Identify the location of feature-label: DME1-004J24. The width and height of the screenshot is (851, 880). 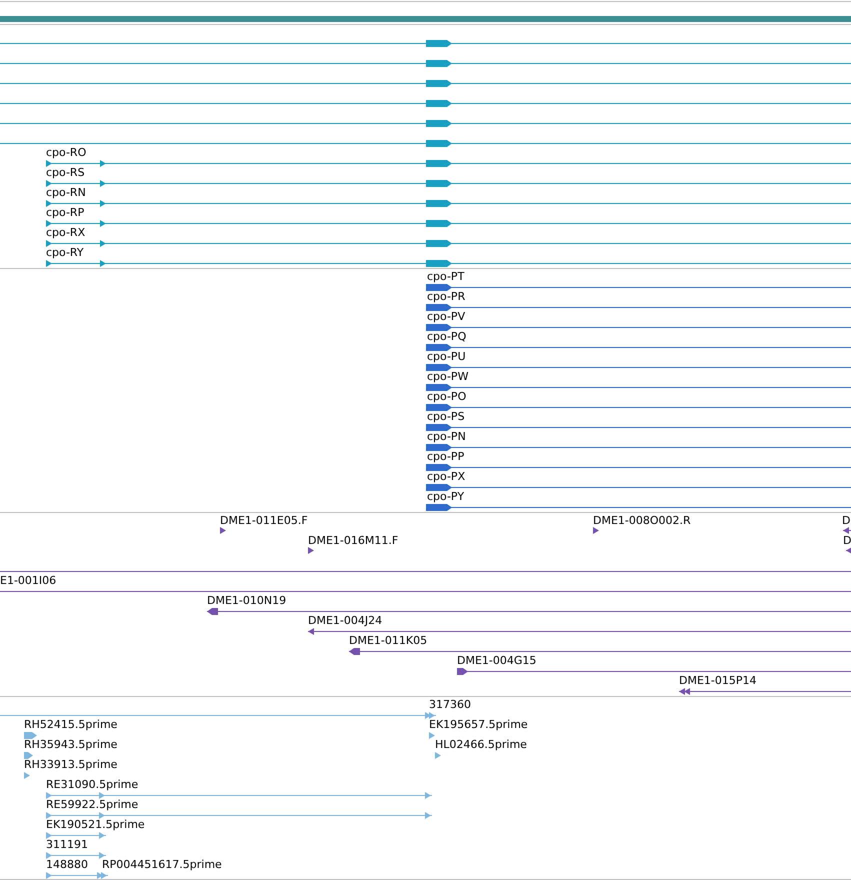
(345, 621).